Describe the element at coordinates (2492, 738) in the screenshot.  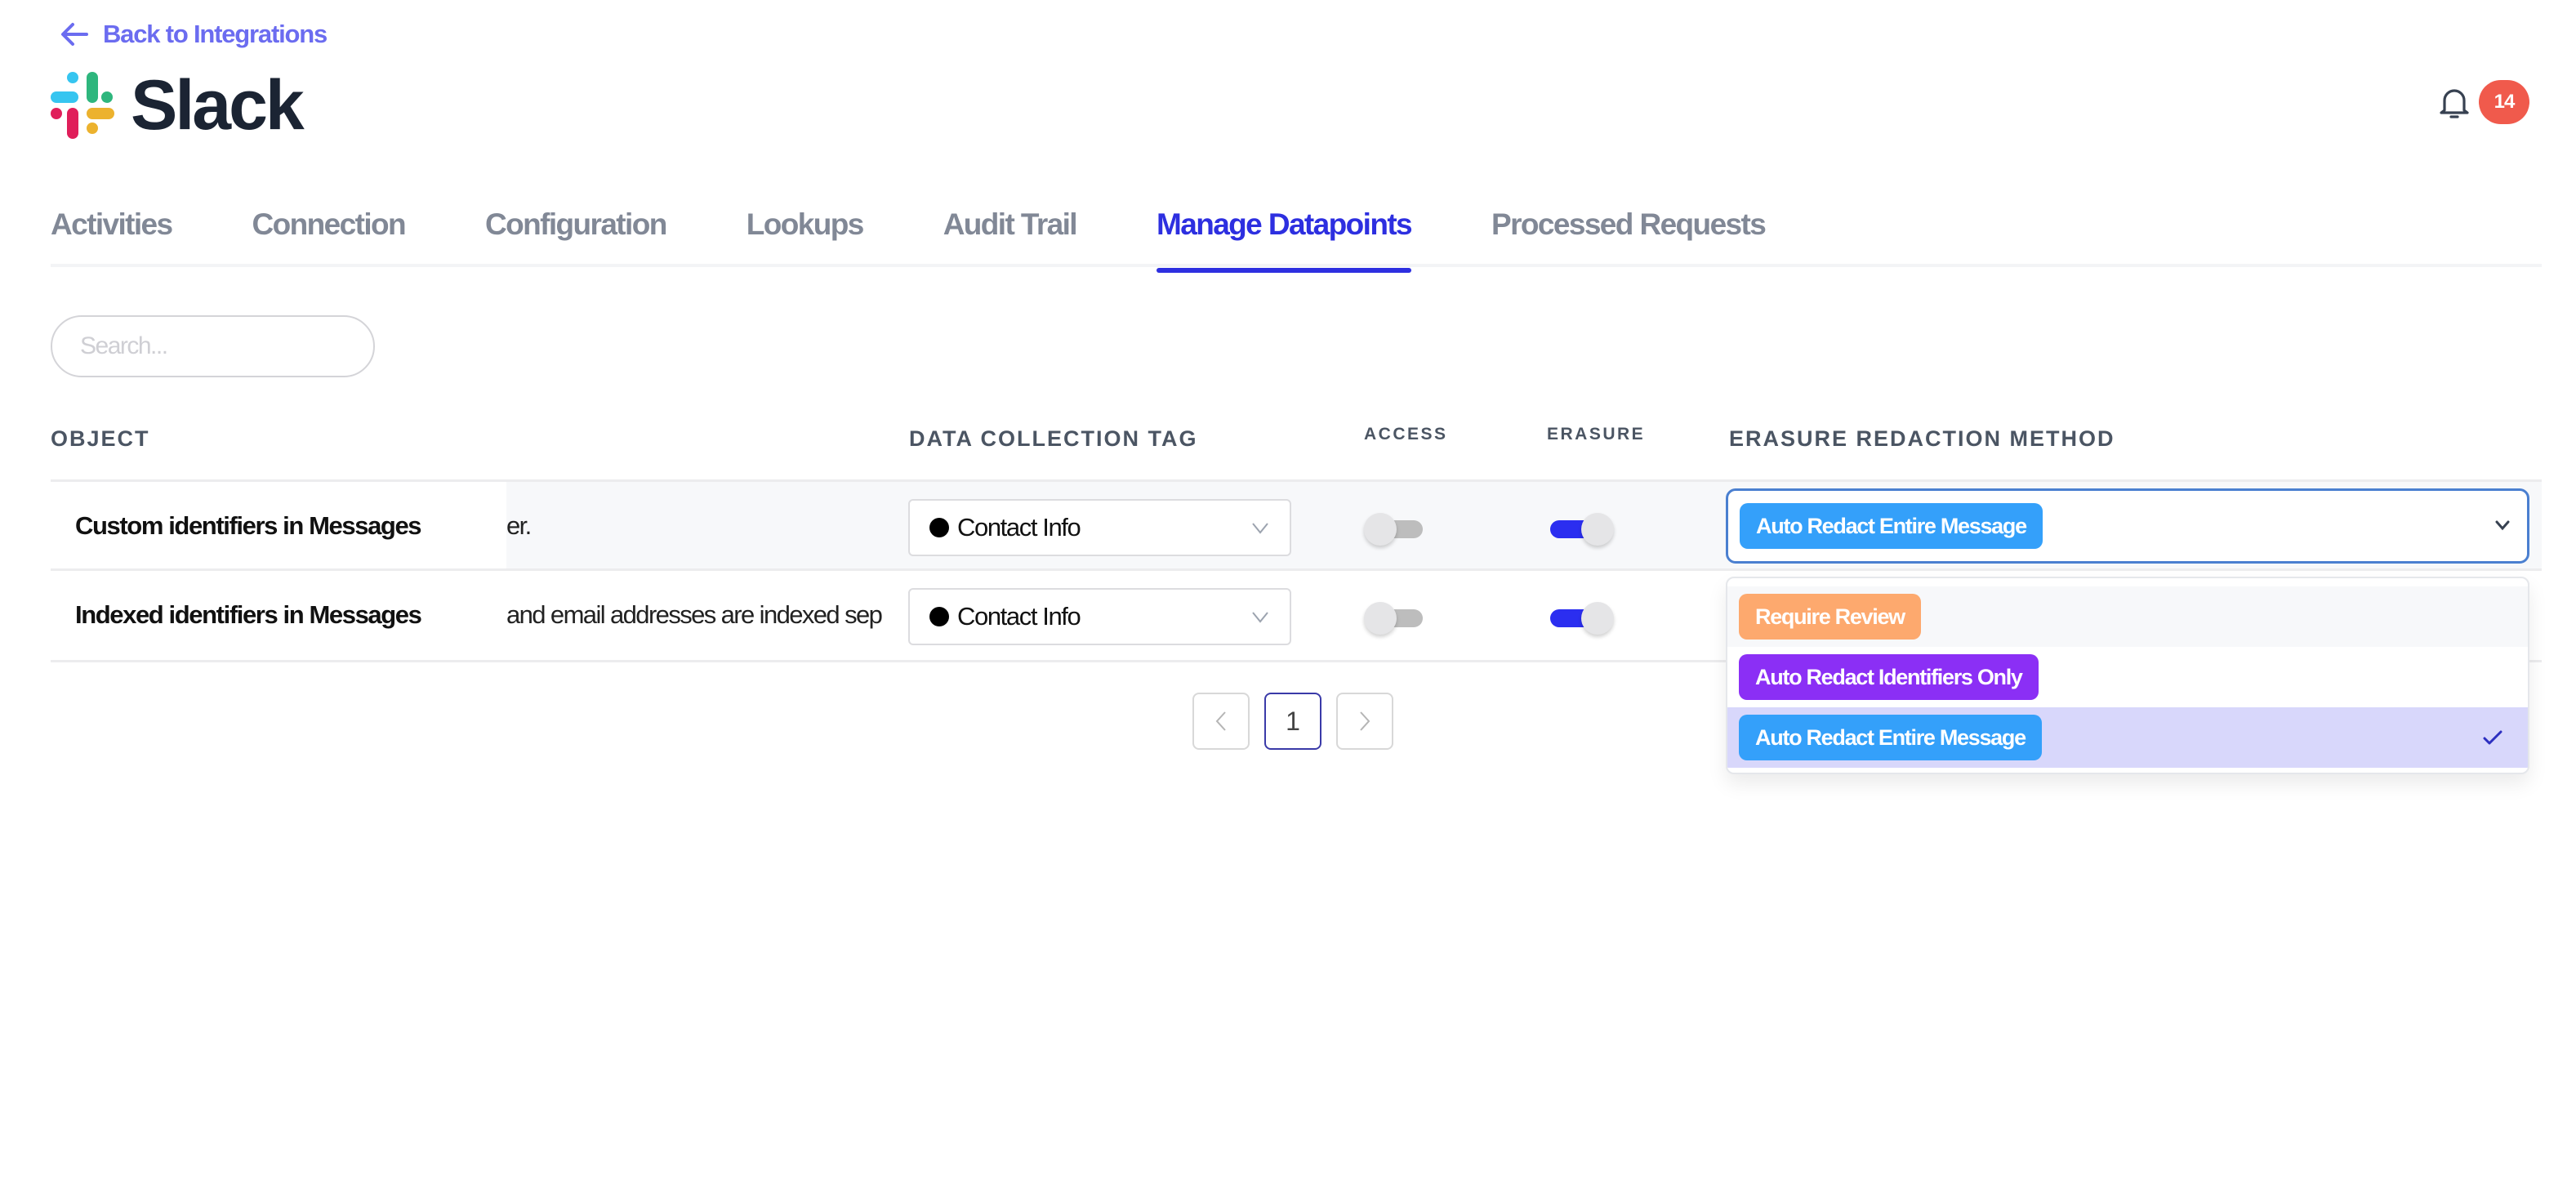
I see `check-icon` at that location.